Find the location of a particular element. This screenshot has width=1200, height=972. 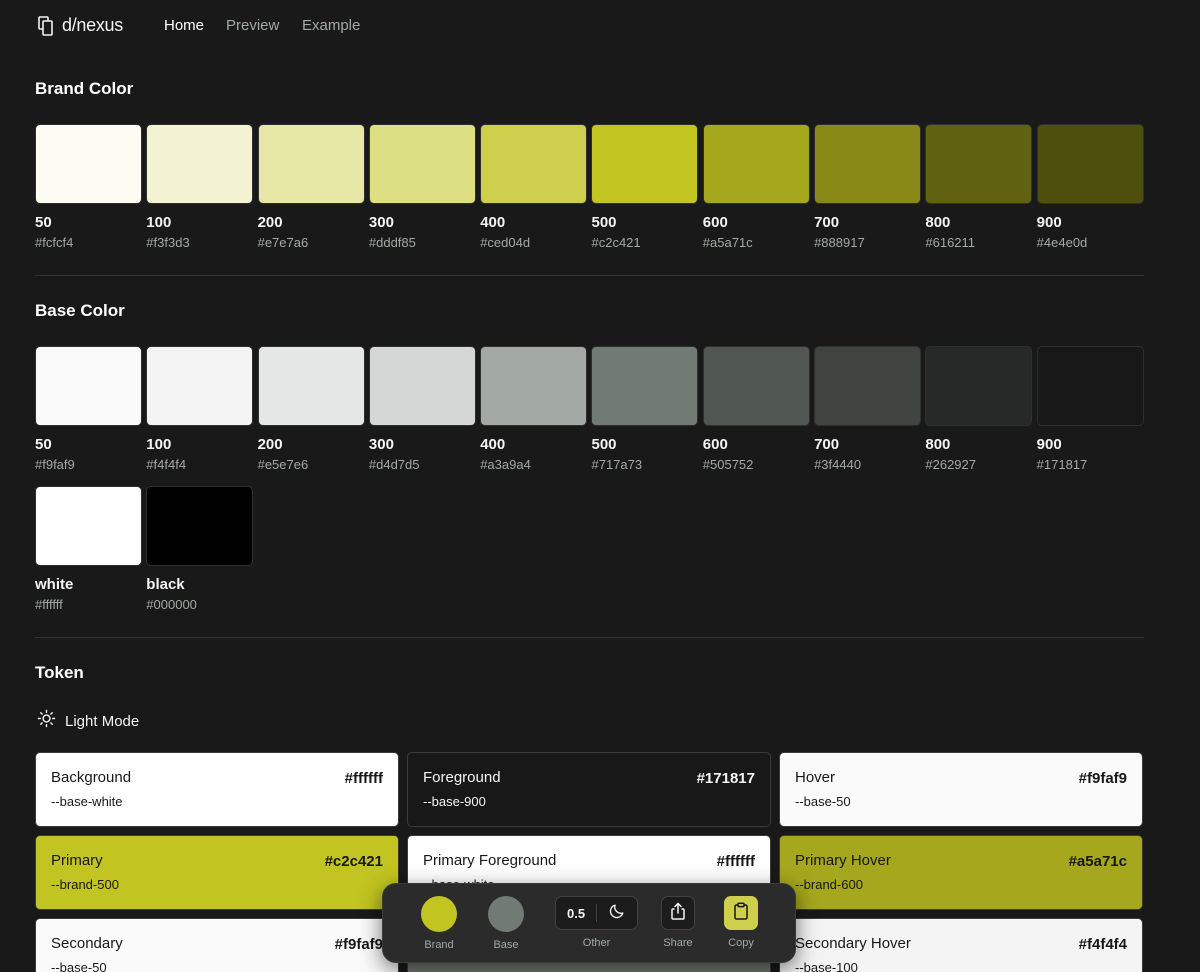

color-swatch: 500 #717a73 is located at coordinates (645, 409).